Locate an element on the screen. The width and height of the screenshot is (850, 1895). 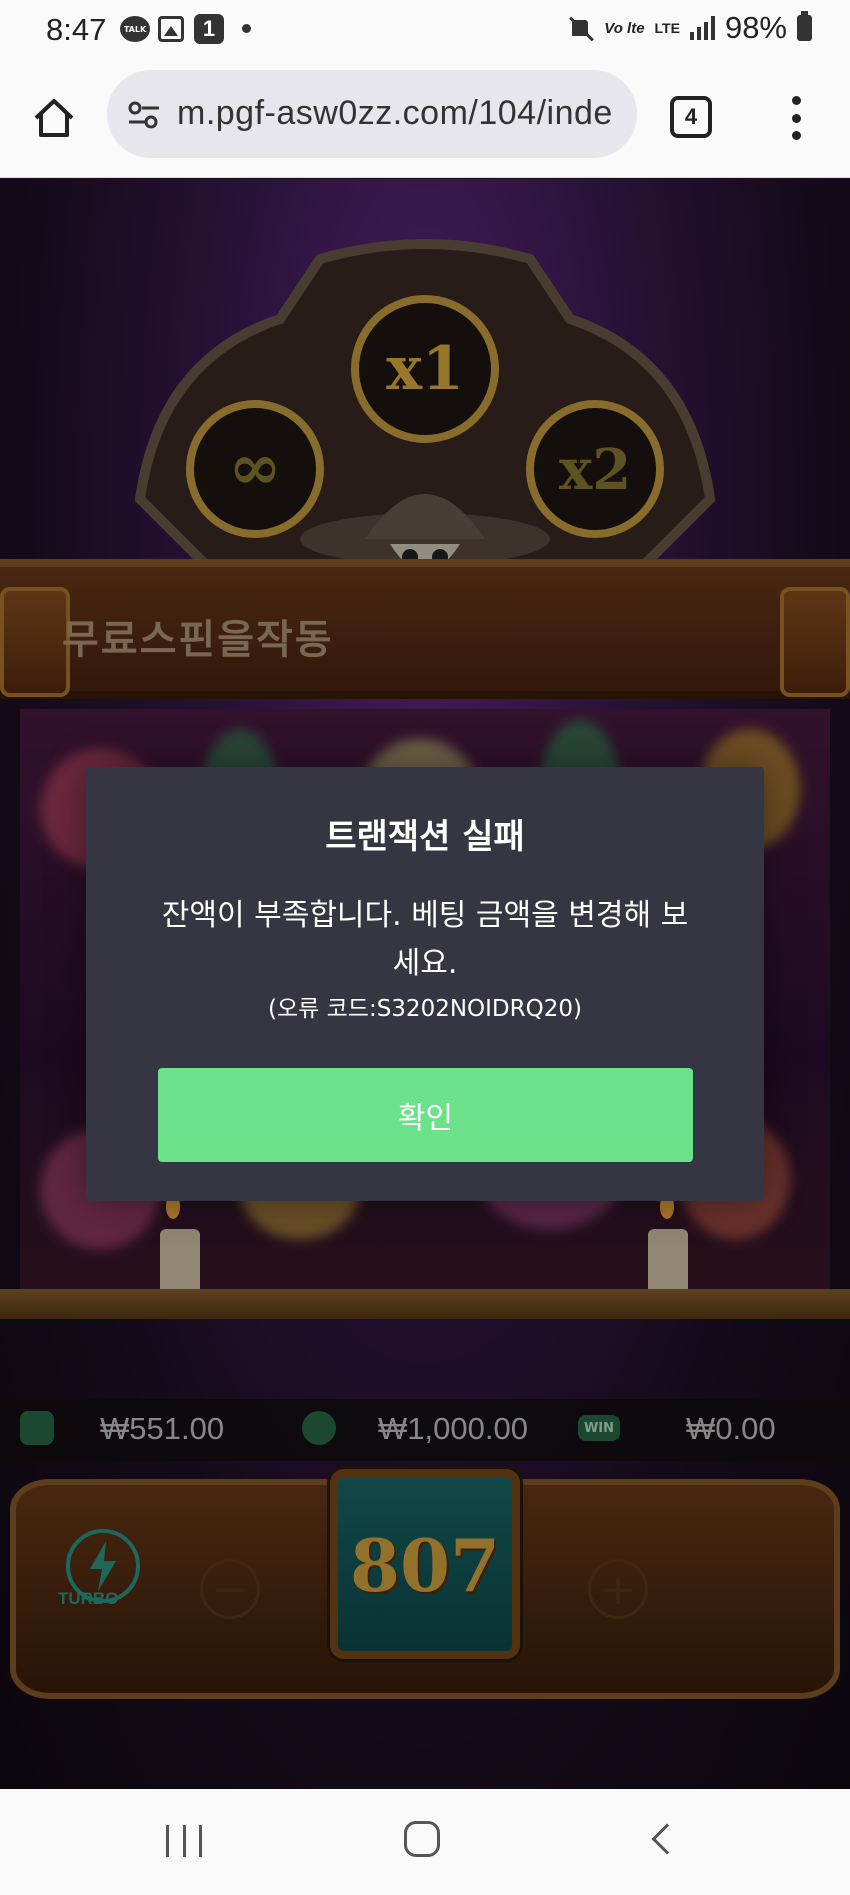
browser-toolbar: m.pgf-asw0zz.com/104/inde 4 is located at coordinates (425, 119).